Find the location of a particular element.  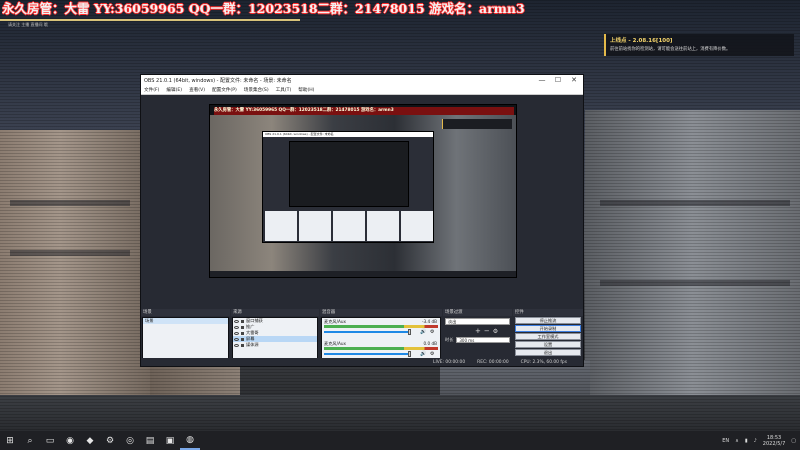

source-label: 媒体源 is located at coordinates (252, 344).